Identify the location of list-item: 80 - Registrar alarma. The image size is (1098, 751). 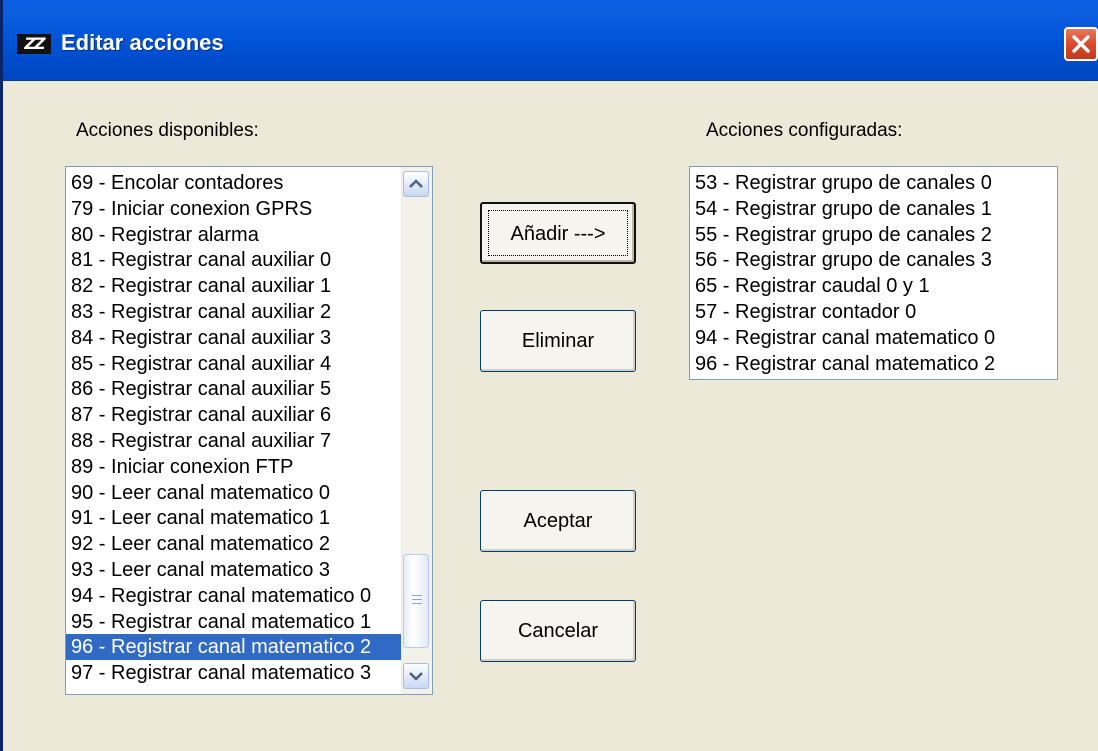
(234, 235).